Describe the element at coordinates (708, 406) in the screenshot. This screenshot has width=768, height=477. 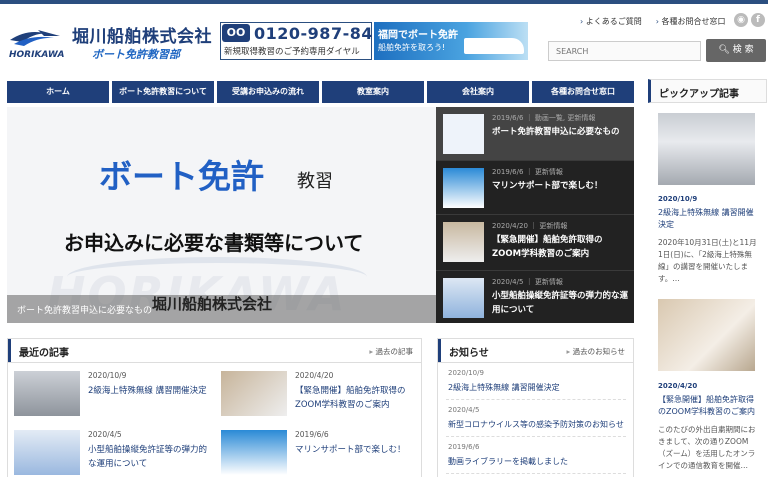
I see `pickup-title: 【緊急開催】船舶免許取得のZOOM学科教習のご案内` at that location.